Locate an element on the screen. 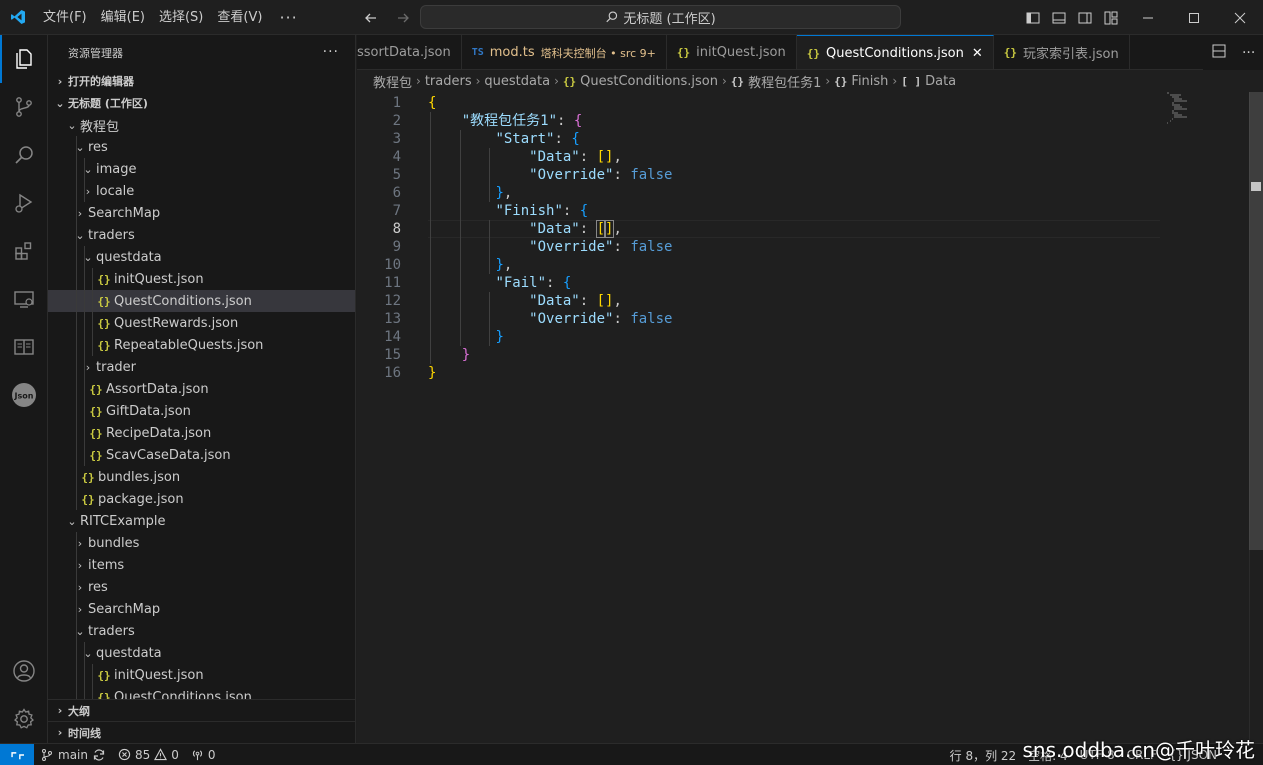  branch-status: main is located at coordinates (73, 755).